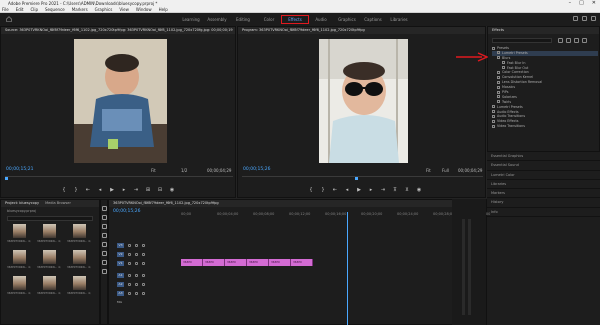 The image size is (600, 325). I want to click on razor-tool-icon, so click(104, 235).